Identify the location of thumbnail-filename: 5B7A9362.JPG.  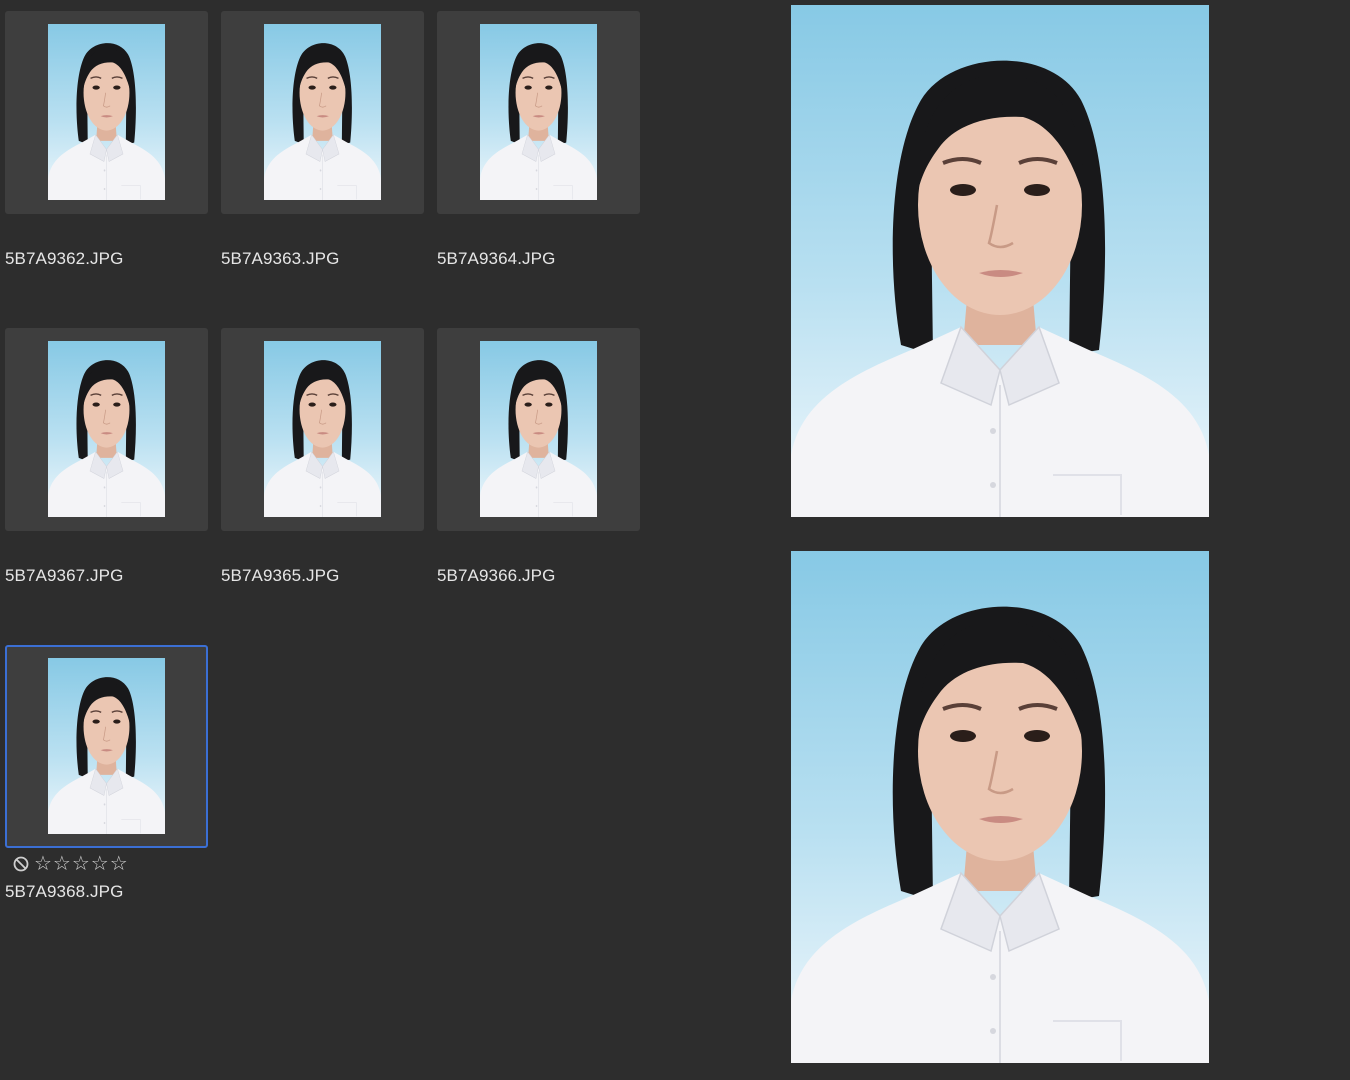
(64, 258).